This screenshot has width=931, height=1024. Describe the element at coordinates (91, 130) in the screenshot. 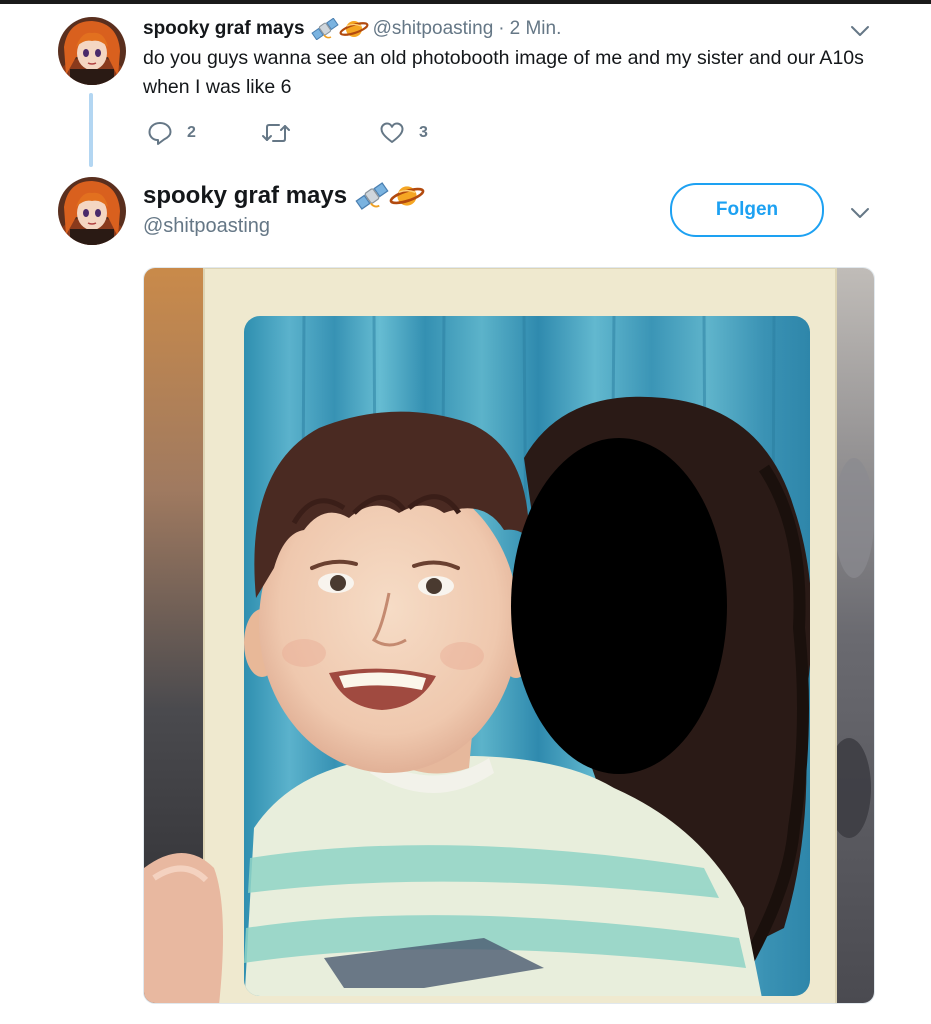

I see `thread-connector-line` at that location.